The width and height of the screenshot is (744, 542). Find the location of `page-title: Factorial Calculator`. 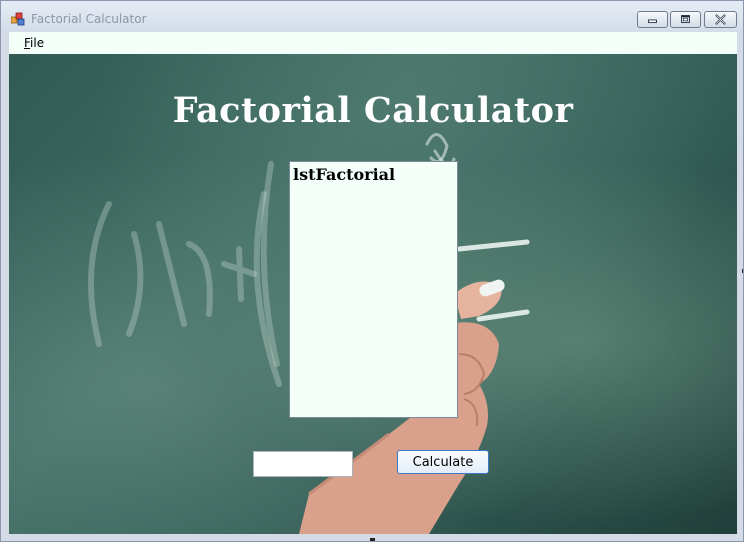

page-title: Factorial Calculator is located at coordinates (373, 110).